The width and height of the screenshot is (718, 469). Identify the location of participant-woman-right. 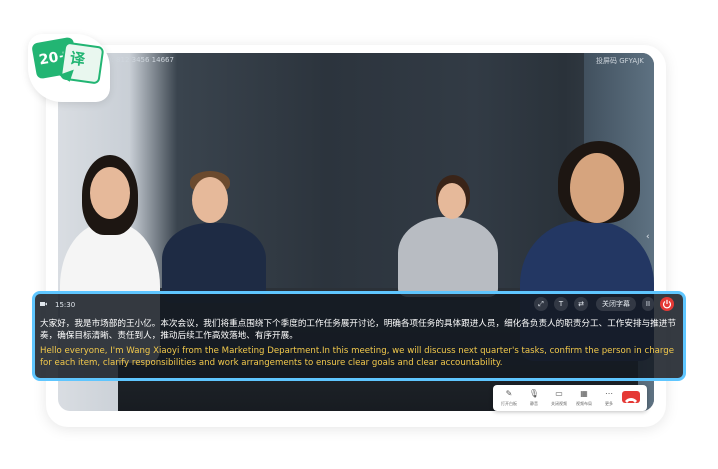
(448, 257).